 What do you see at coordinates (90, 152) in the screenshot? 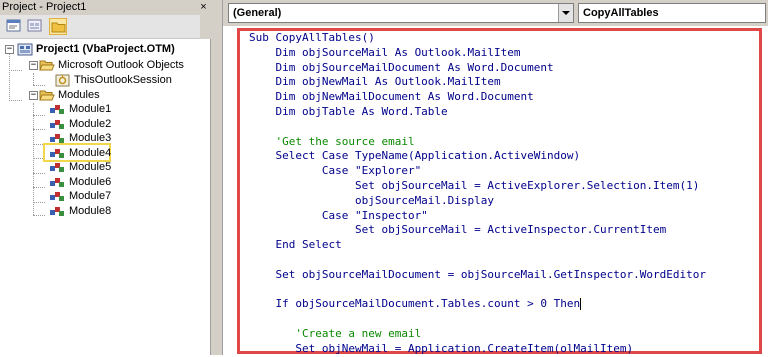
I see `module-label: Module4` at bounding box center [90, 152].